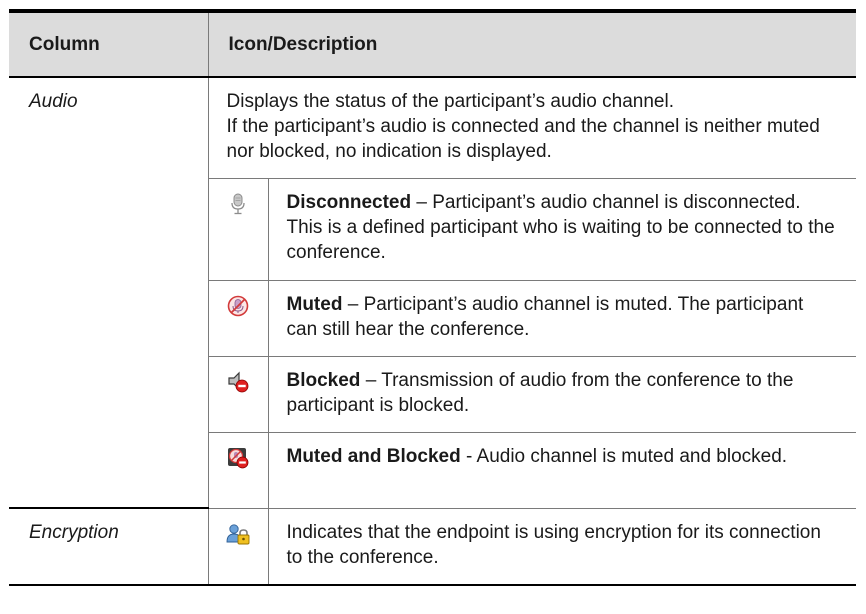  I want to click on muted-and-blocked-icon, so click(238, 460).